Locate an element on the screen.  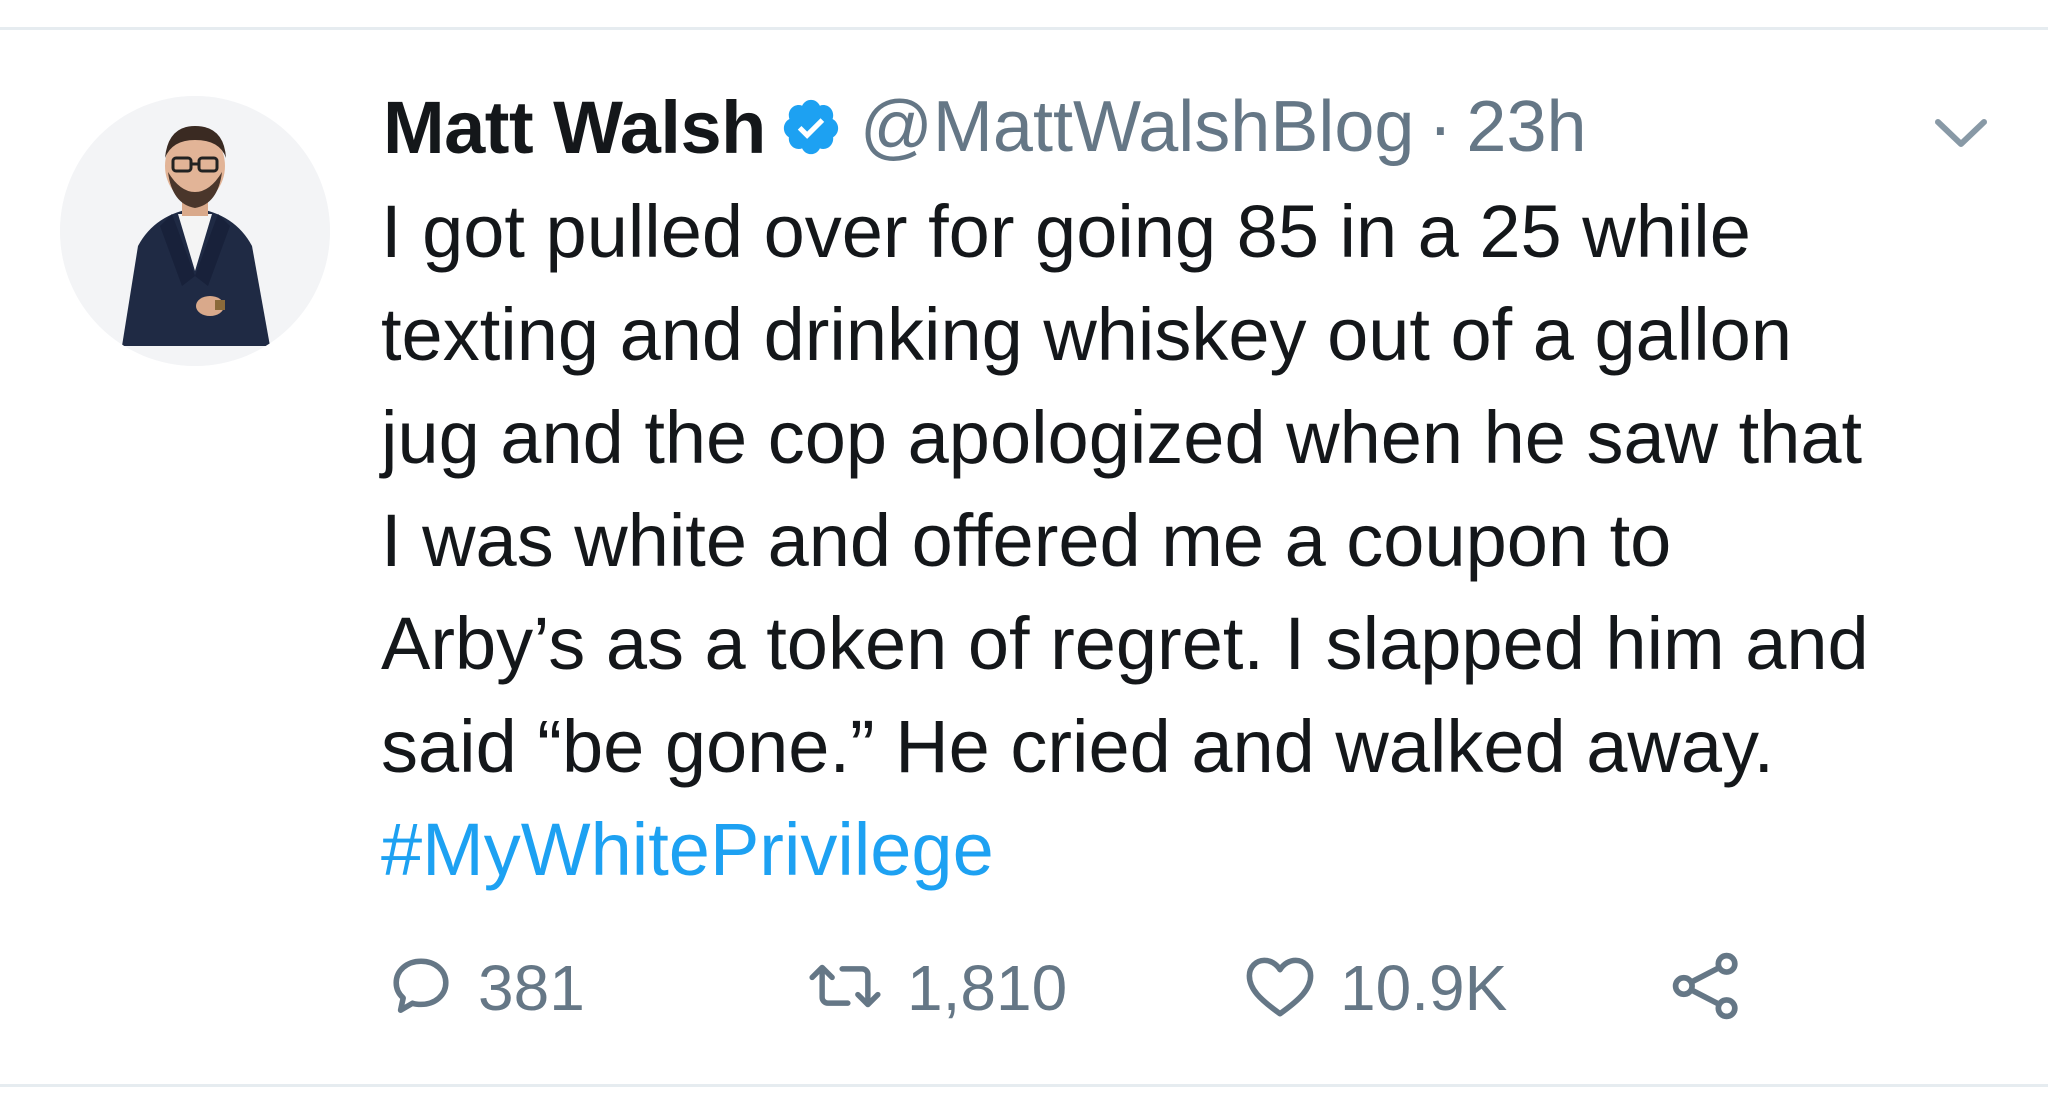
tweet-actions: 381 1,810 10.9K is located at coordinates (1024, 988).